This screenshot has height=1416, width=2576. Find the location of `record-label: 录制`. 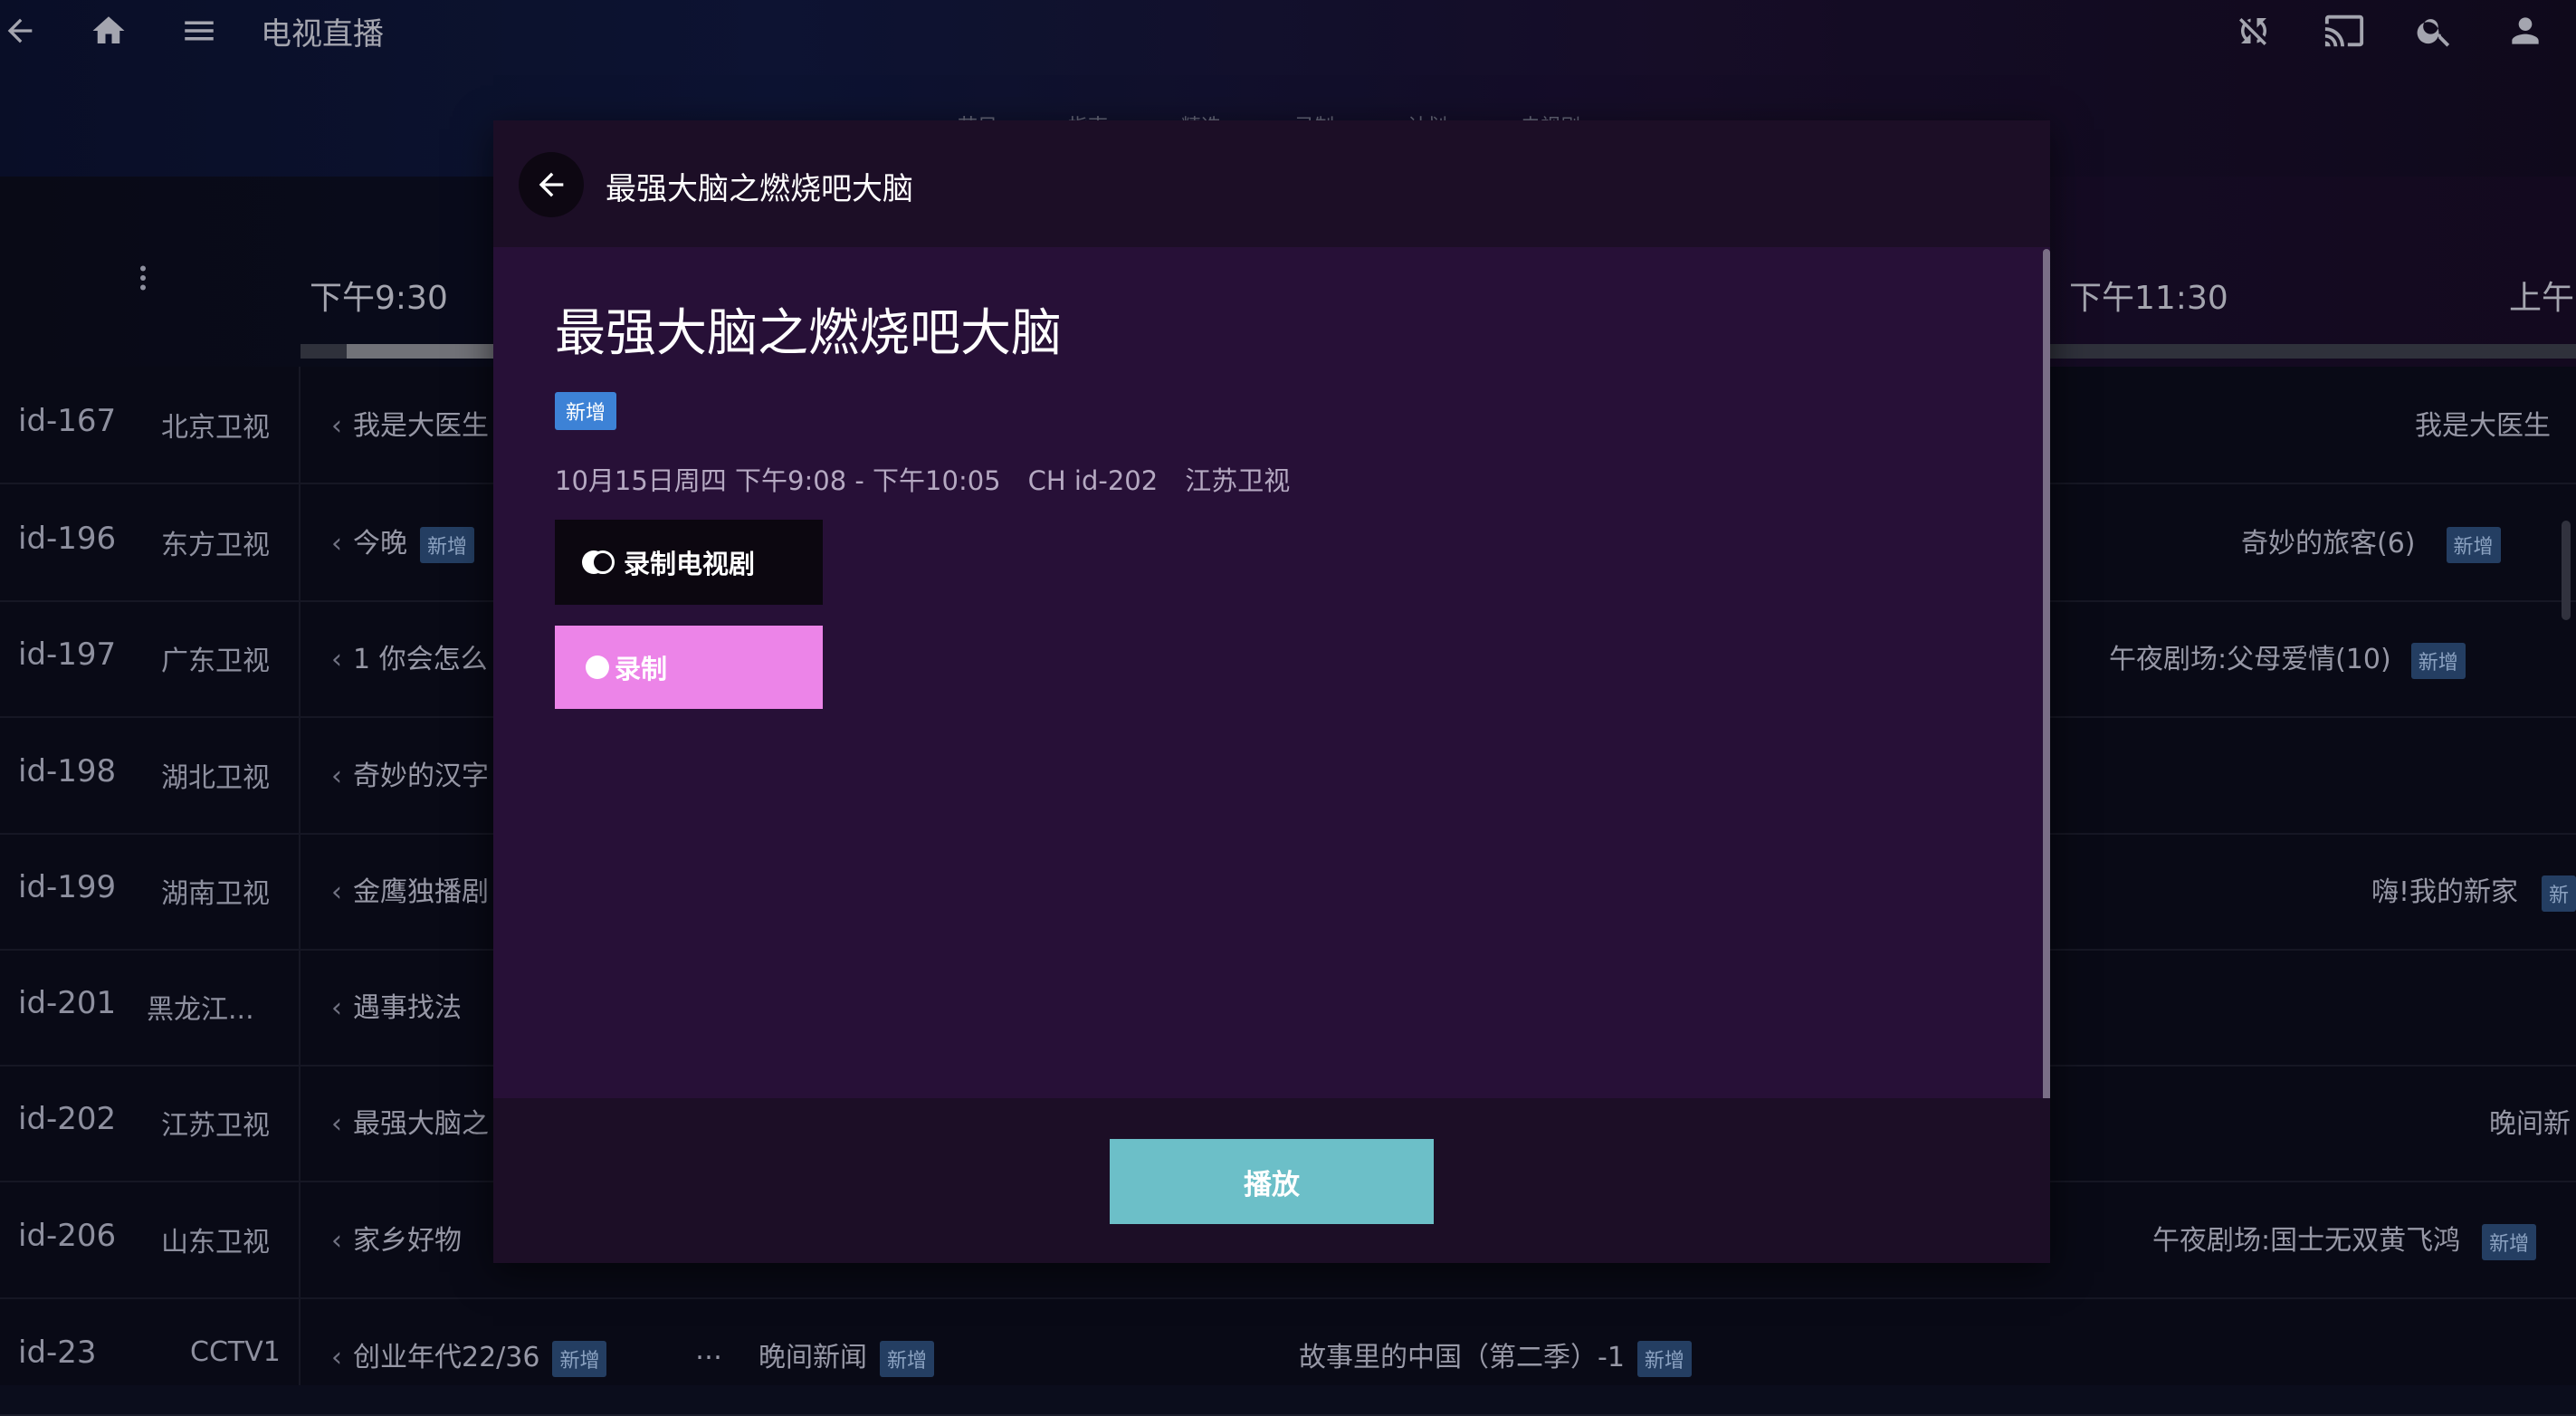

record-label: 录制 is located at coordinates (641, 669).